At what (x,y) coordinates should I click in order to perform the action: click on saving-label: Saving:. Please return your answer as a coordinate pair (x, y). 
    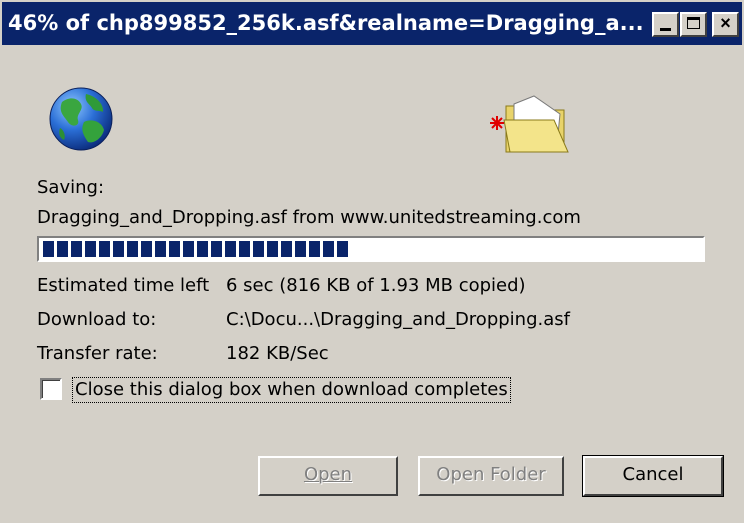
    Looking at the image, I should click on (71, 187).